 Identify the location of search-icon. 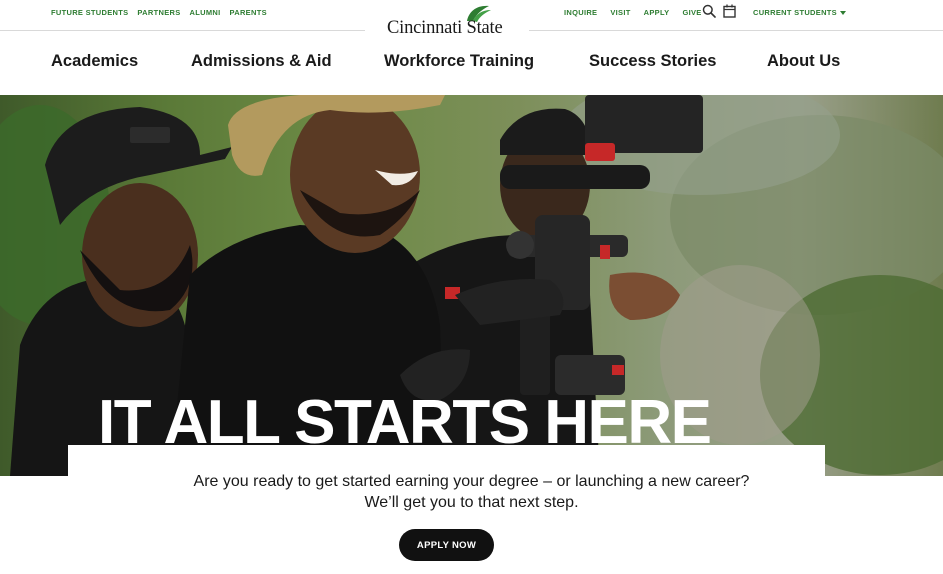
(709, 11).